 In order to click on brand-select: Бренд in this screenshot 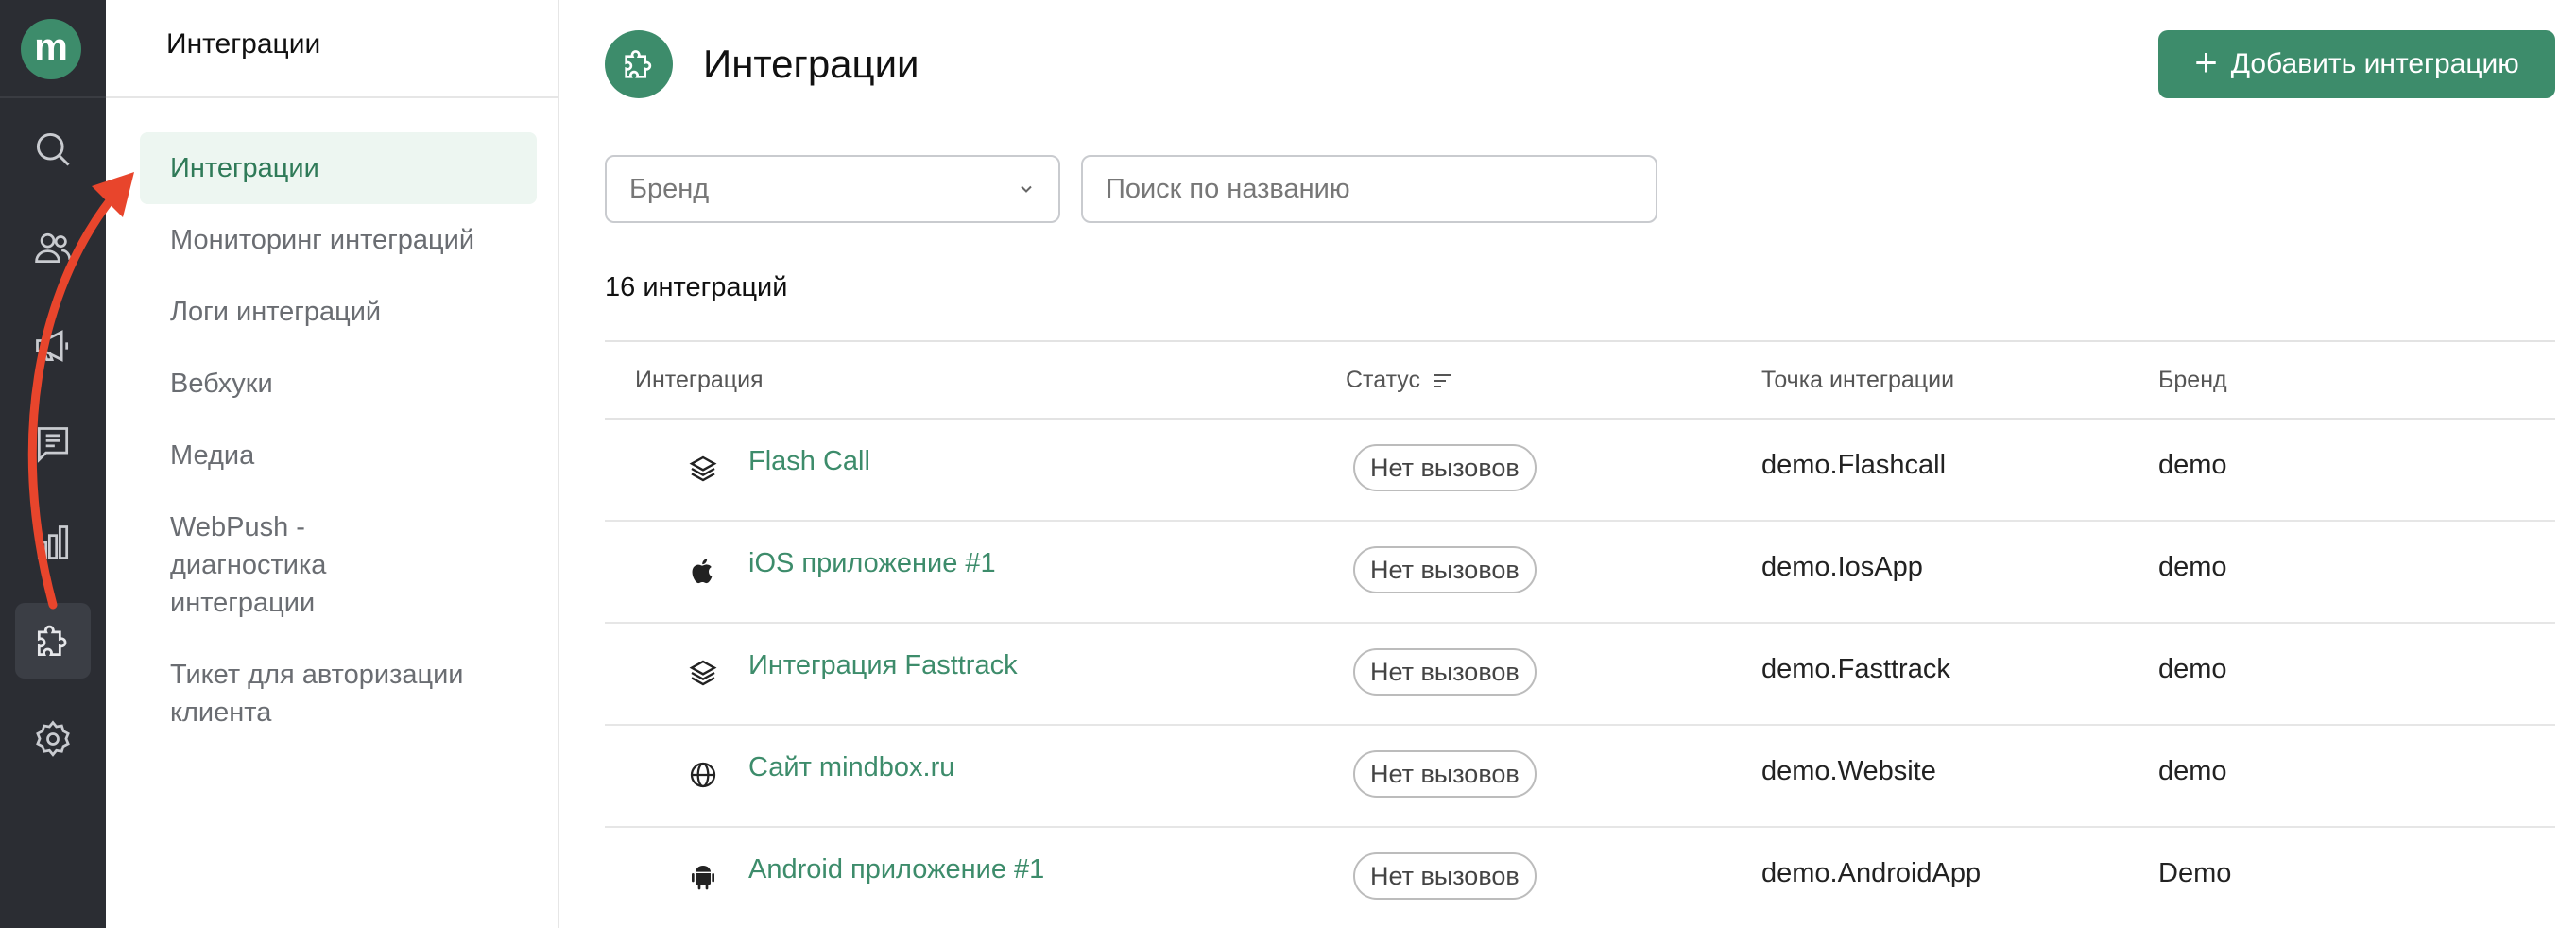, I will do `click(832, 189)`.